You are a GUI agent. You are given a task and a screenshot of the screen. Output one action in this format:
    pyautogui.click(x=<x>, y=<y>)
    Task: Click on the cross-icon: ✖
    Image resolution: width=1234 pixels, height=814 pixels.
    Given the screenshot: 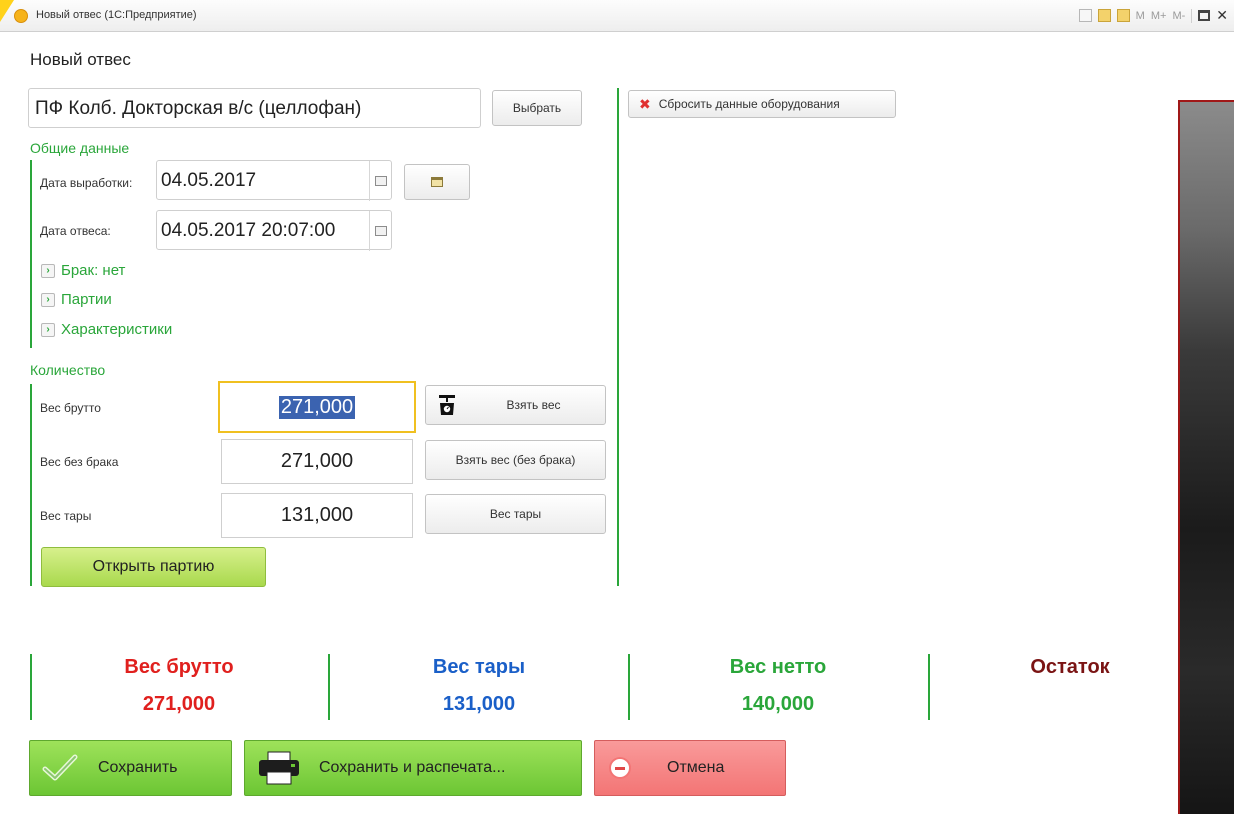 What is the action you would take?
    pyautogui.click(x=645, y=103)
    